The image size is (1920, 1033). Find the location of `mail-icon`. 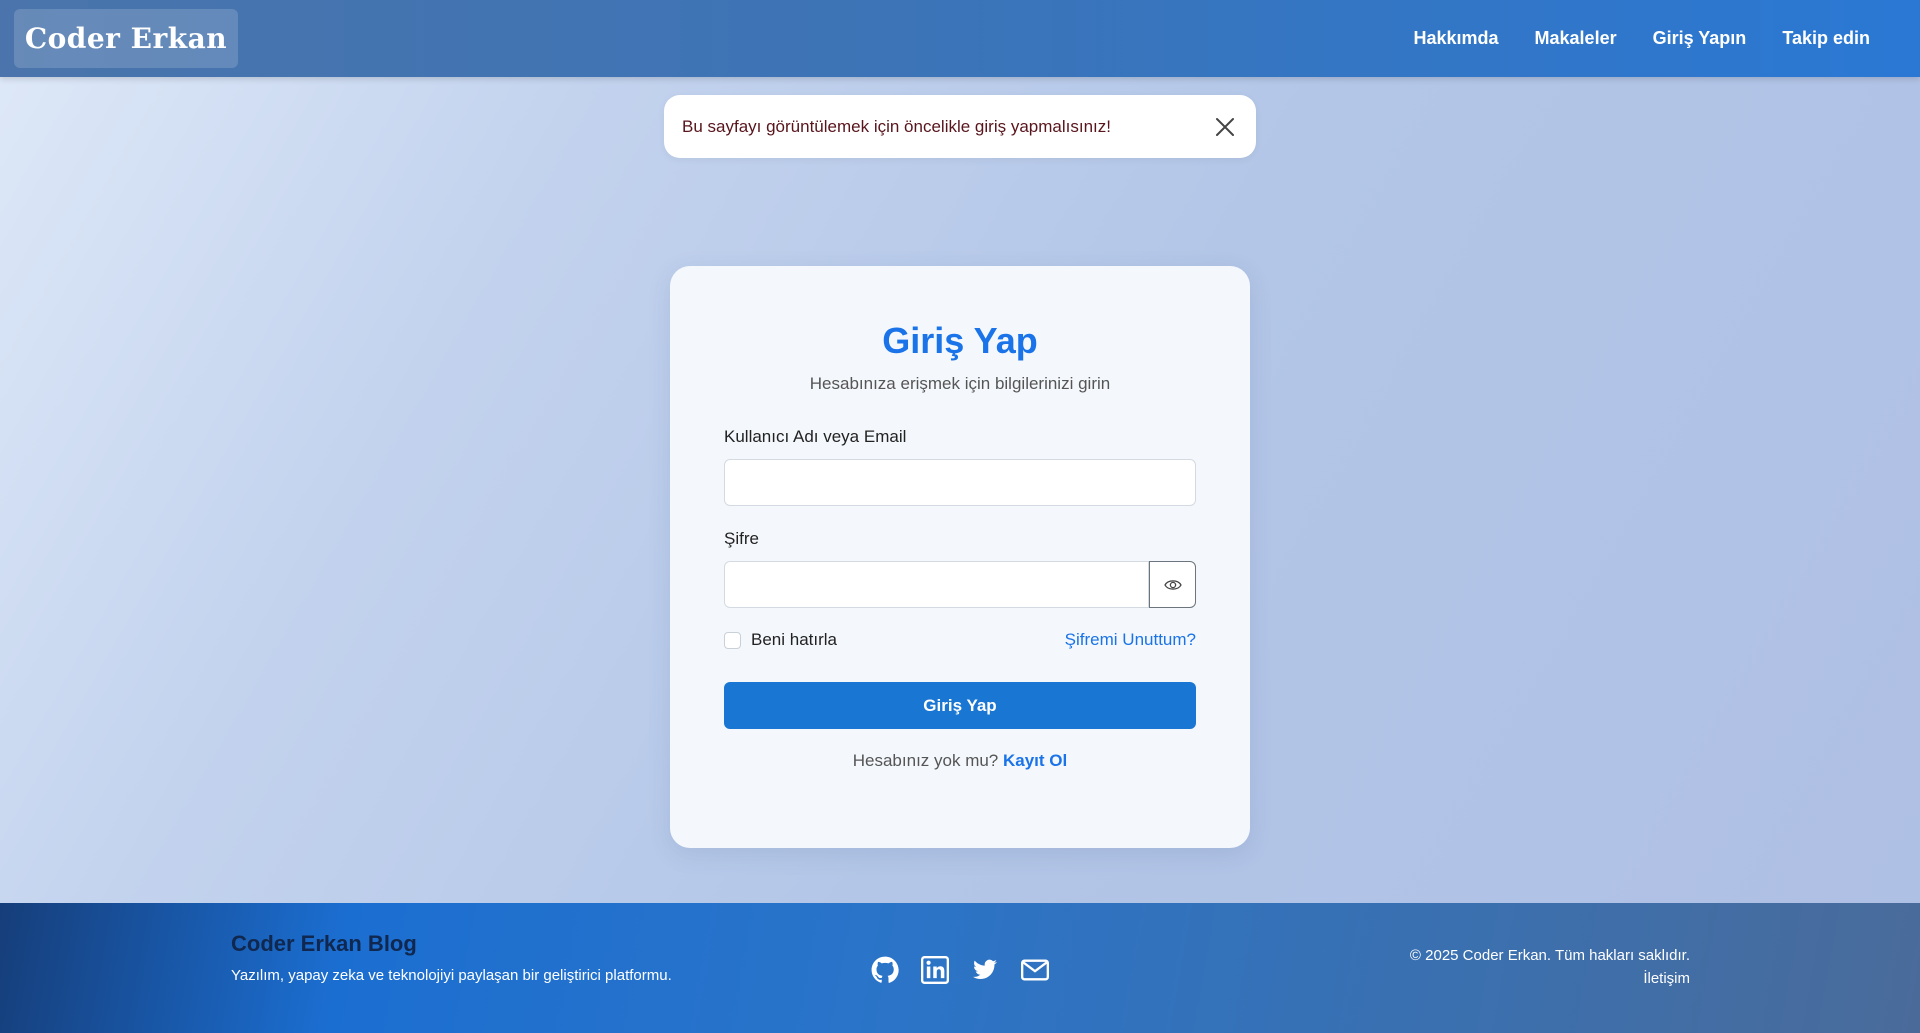

mail-icon is located at coordinates (1035, 970).